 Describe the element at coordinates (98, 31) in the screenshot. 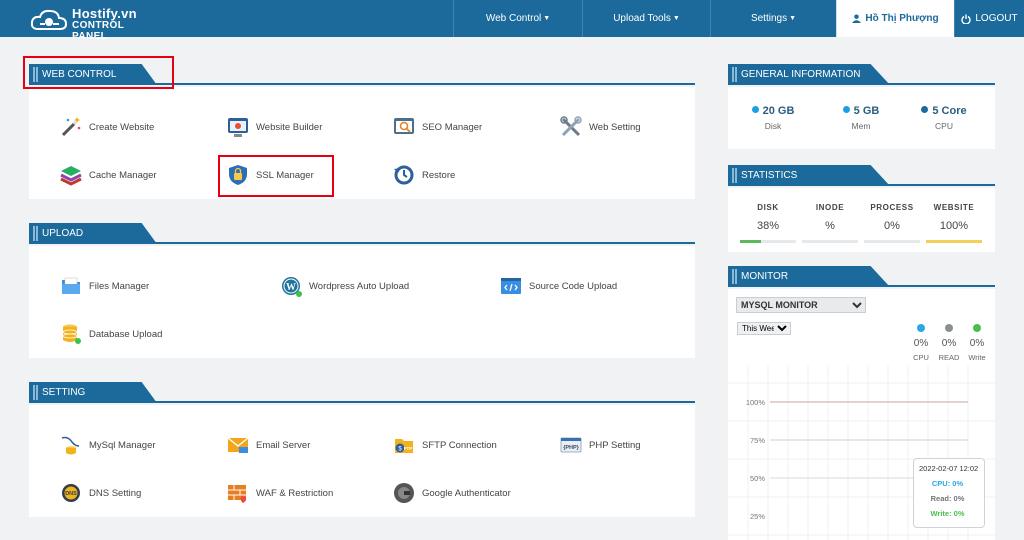

I see `brand-subtitle: CONTROL PANEL` at that location.